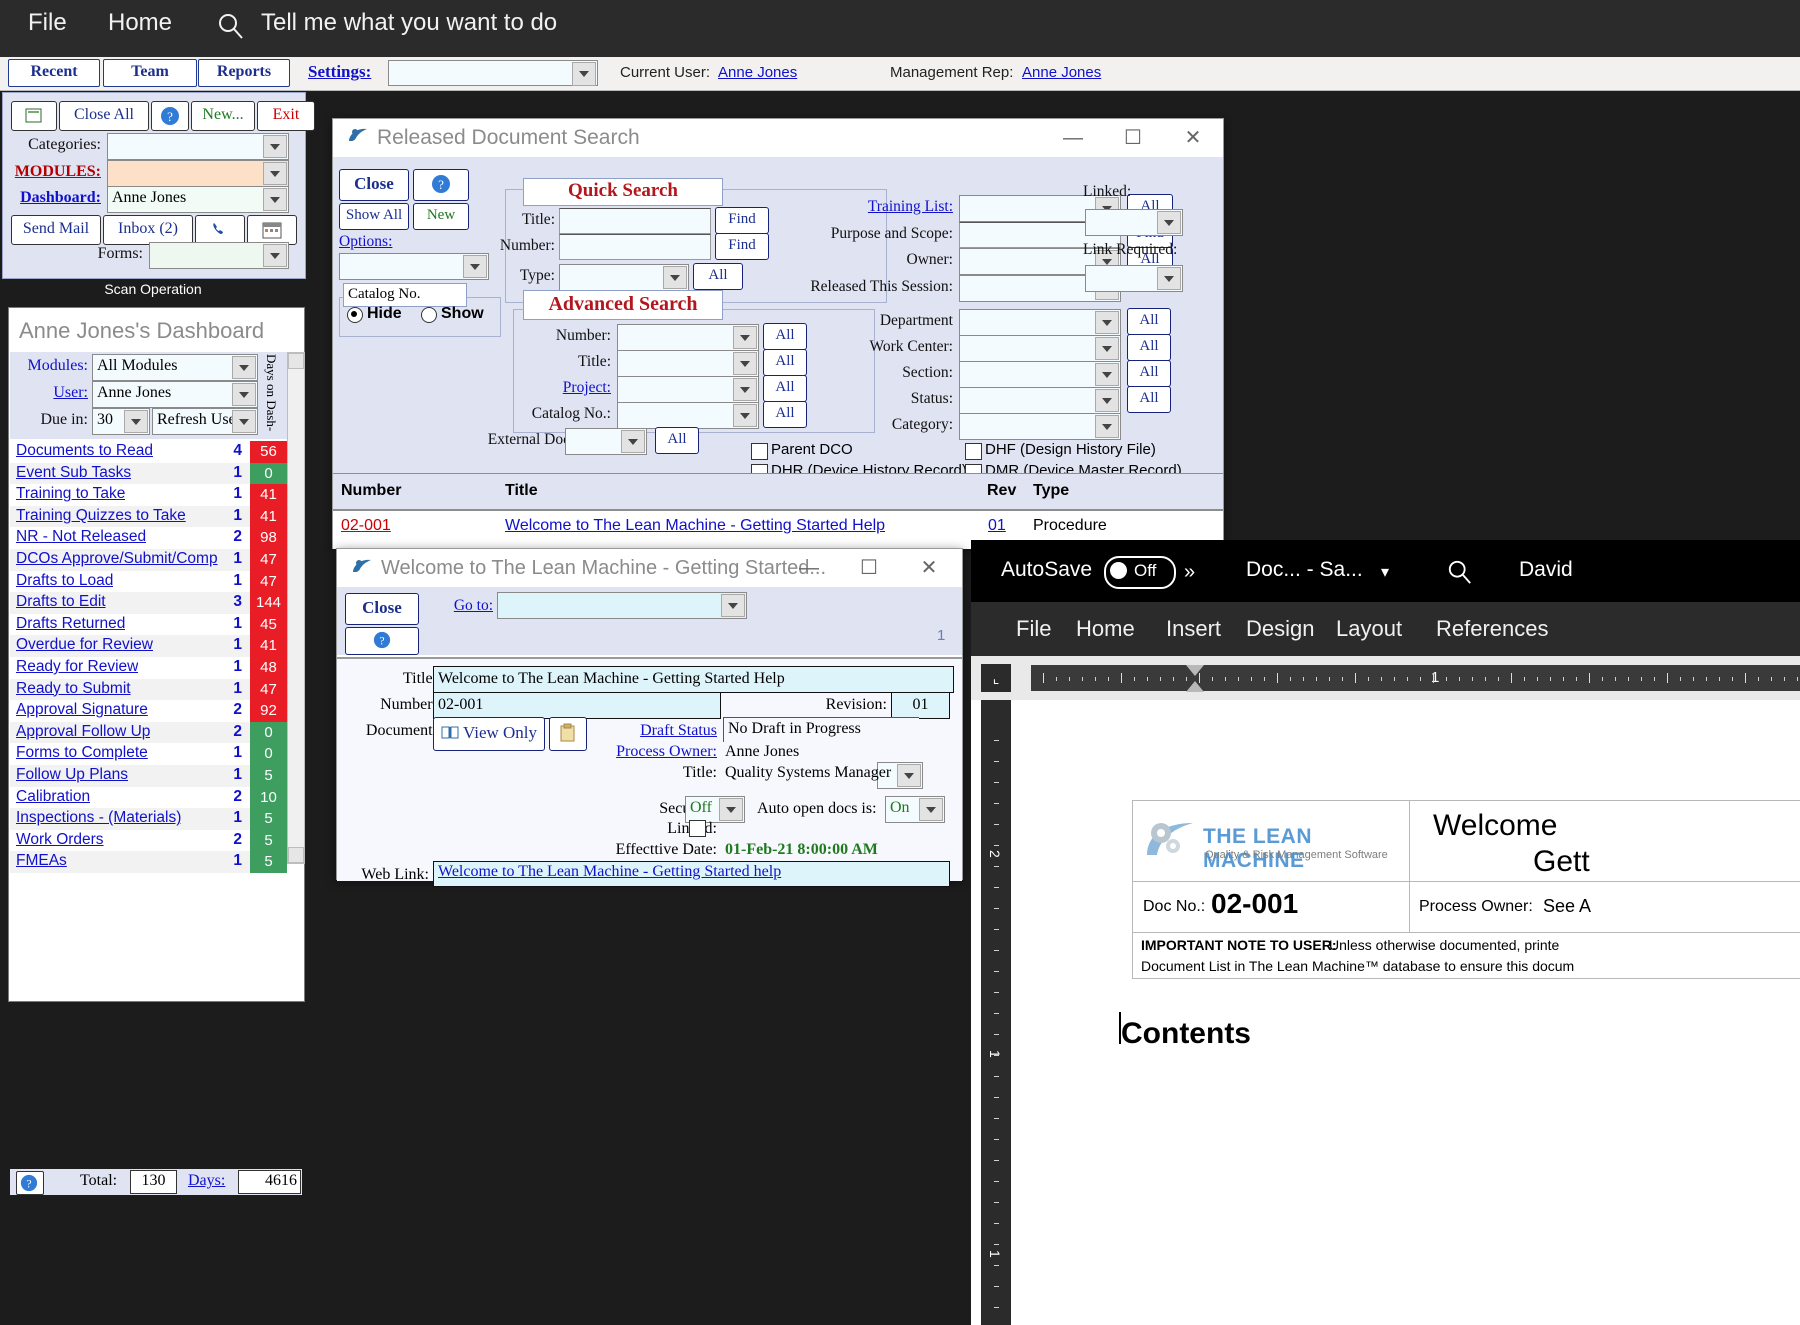 This screenshot has width=1800, height=1325. I want to click on dashboard-scrollbar, so click(296, 608).